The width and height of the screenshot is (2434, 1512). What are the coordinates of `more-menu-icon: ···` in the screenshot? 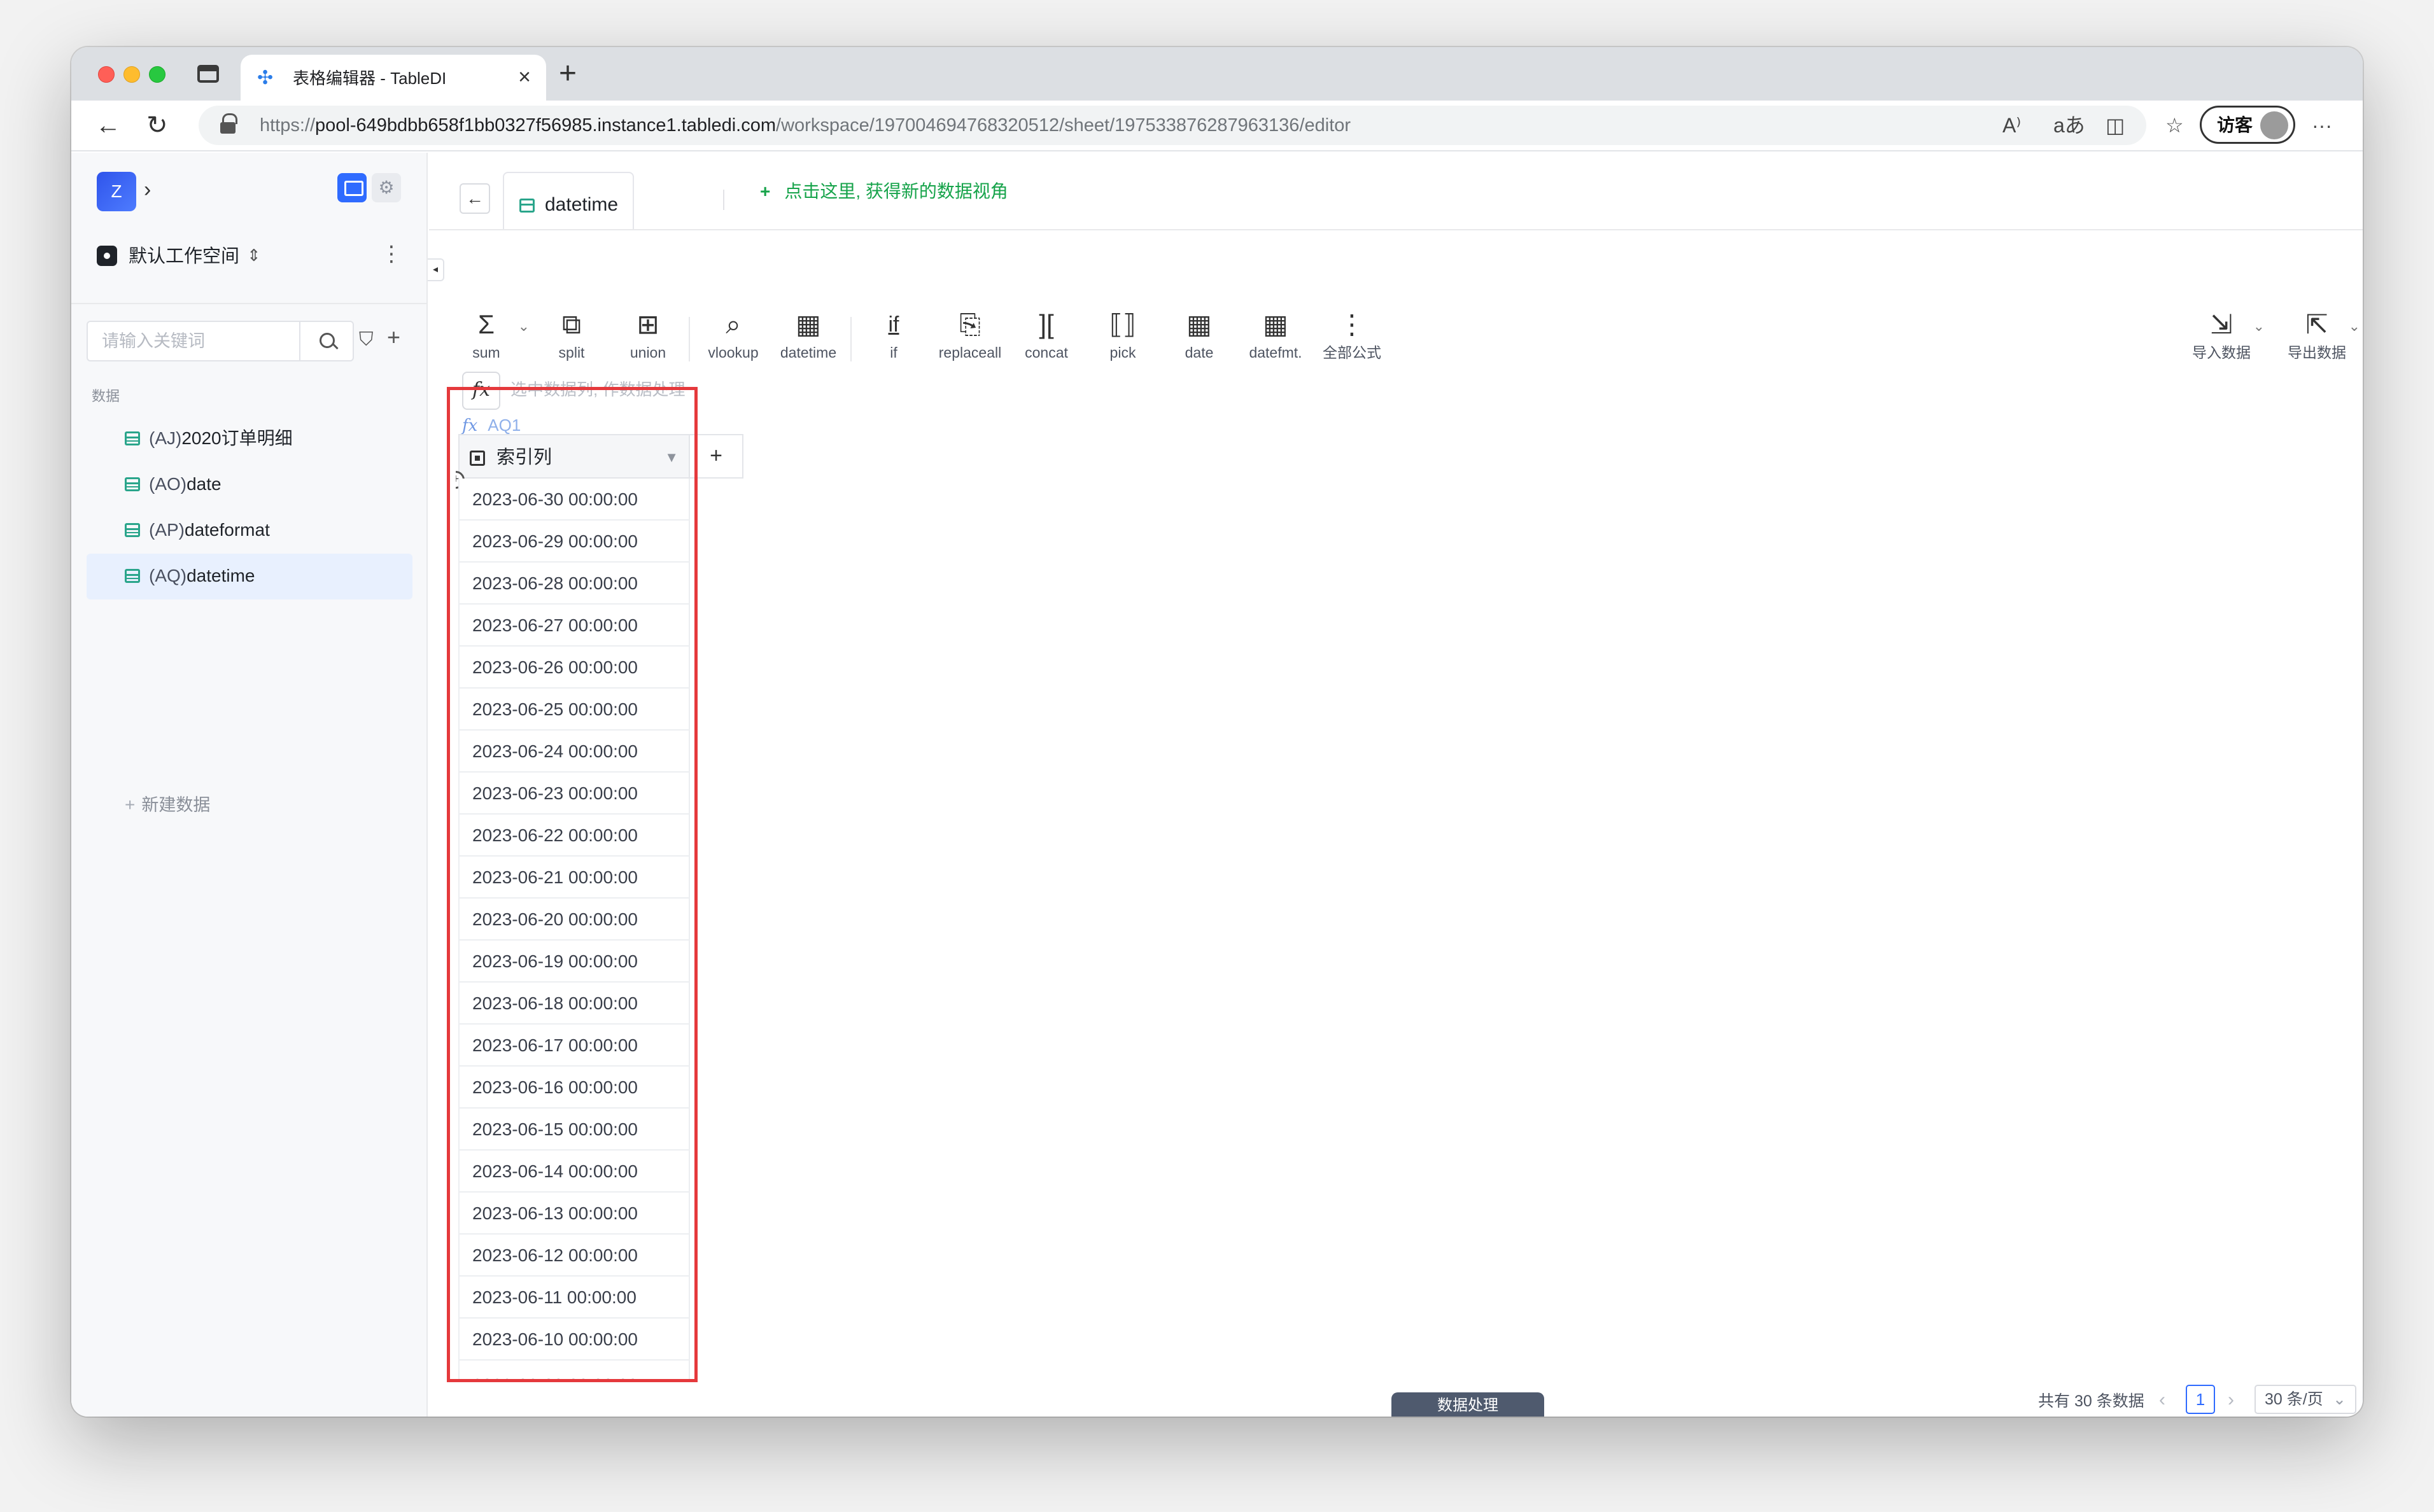 It's located at (2322, 125).